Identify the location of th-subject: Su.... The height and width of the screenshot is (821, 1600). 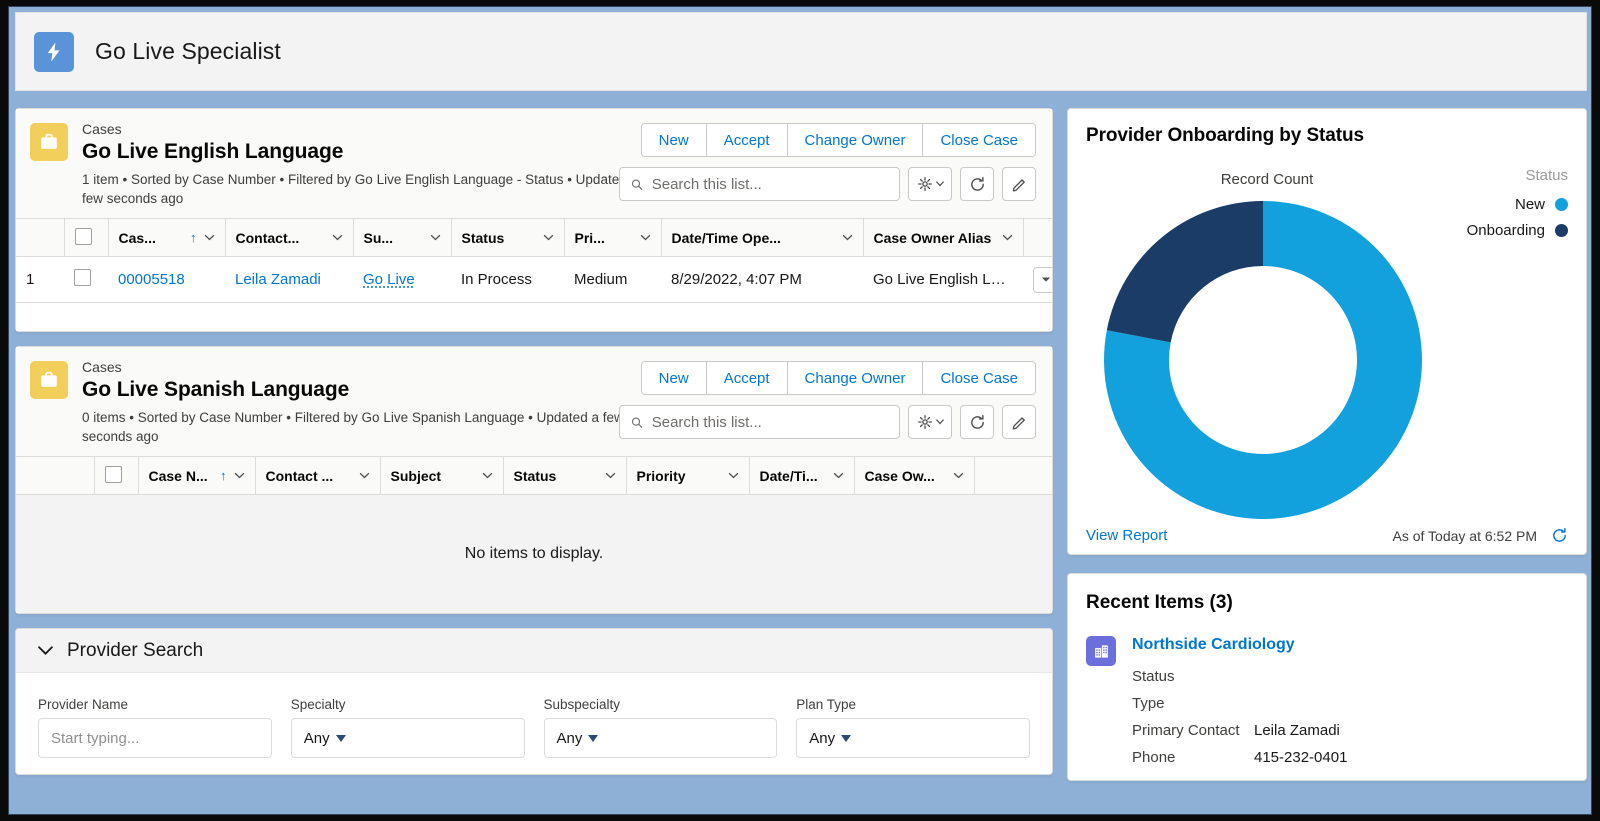
(402, 237).